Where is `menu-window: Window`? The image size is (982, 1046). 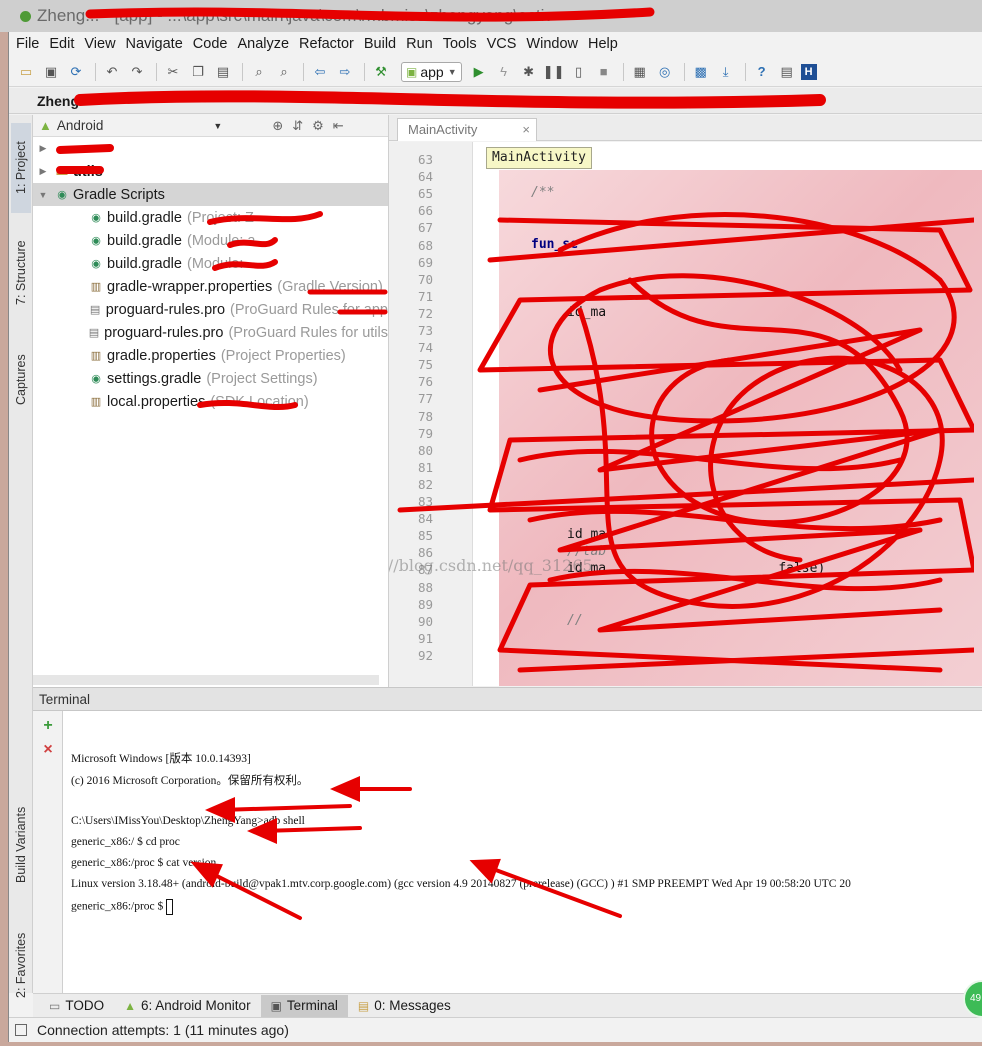 menu-window: Window is located at coordinates (554, 44).